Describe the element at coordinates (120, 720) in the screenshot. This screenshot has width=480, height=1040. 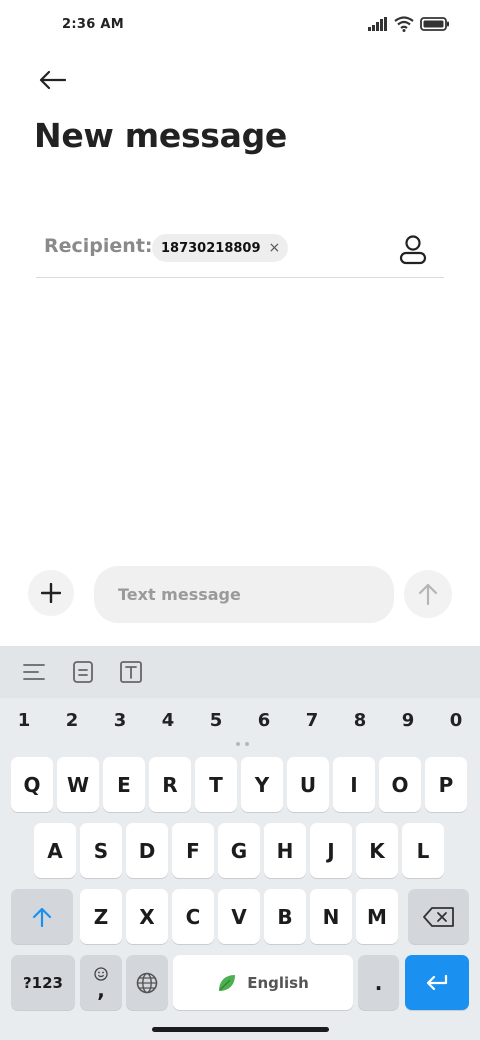
I see `key-3: 3` at that location.